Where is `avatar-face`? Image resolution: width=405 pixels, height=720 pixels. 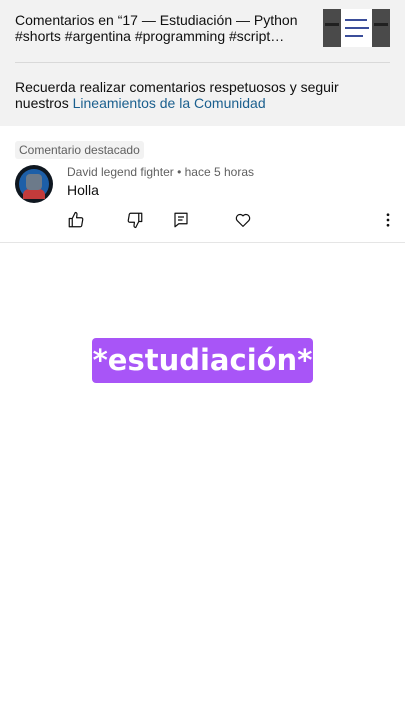 avatar-face is located at coordinates (34, 182).